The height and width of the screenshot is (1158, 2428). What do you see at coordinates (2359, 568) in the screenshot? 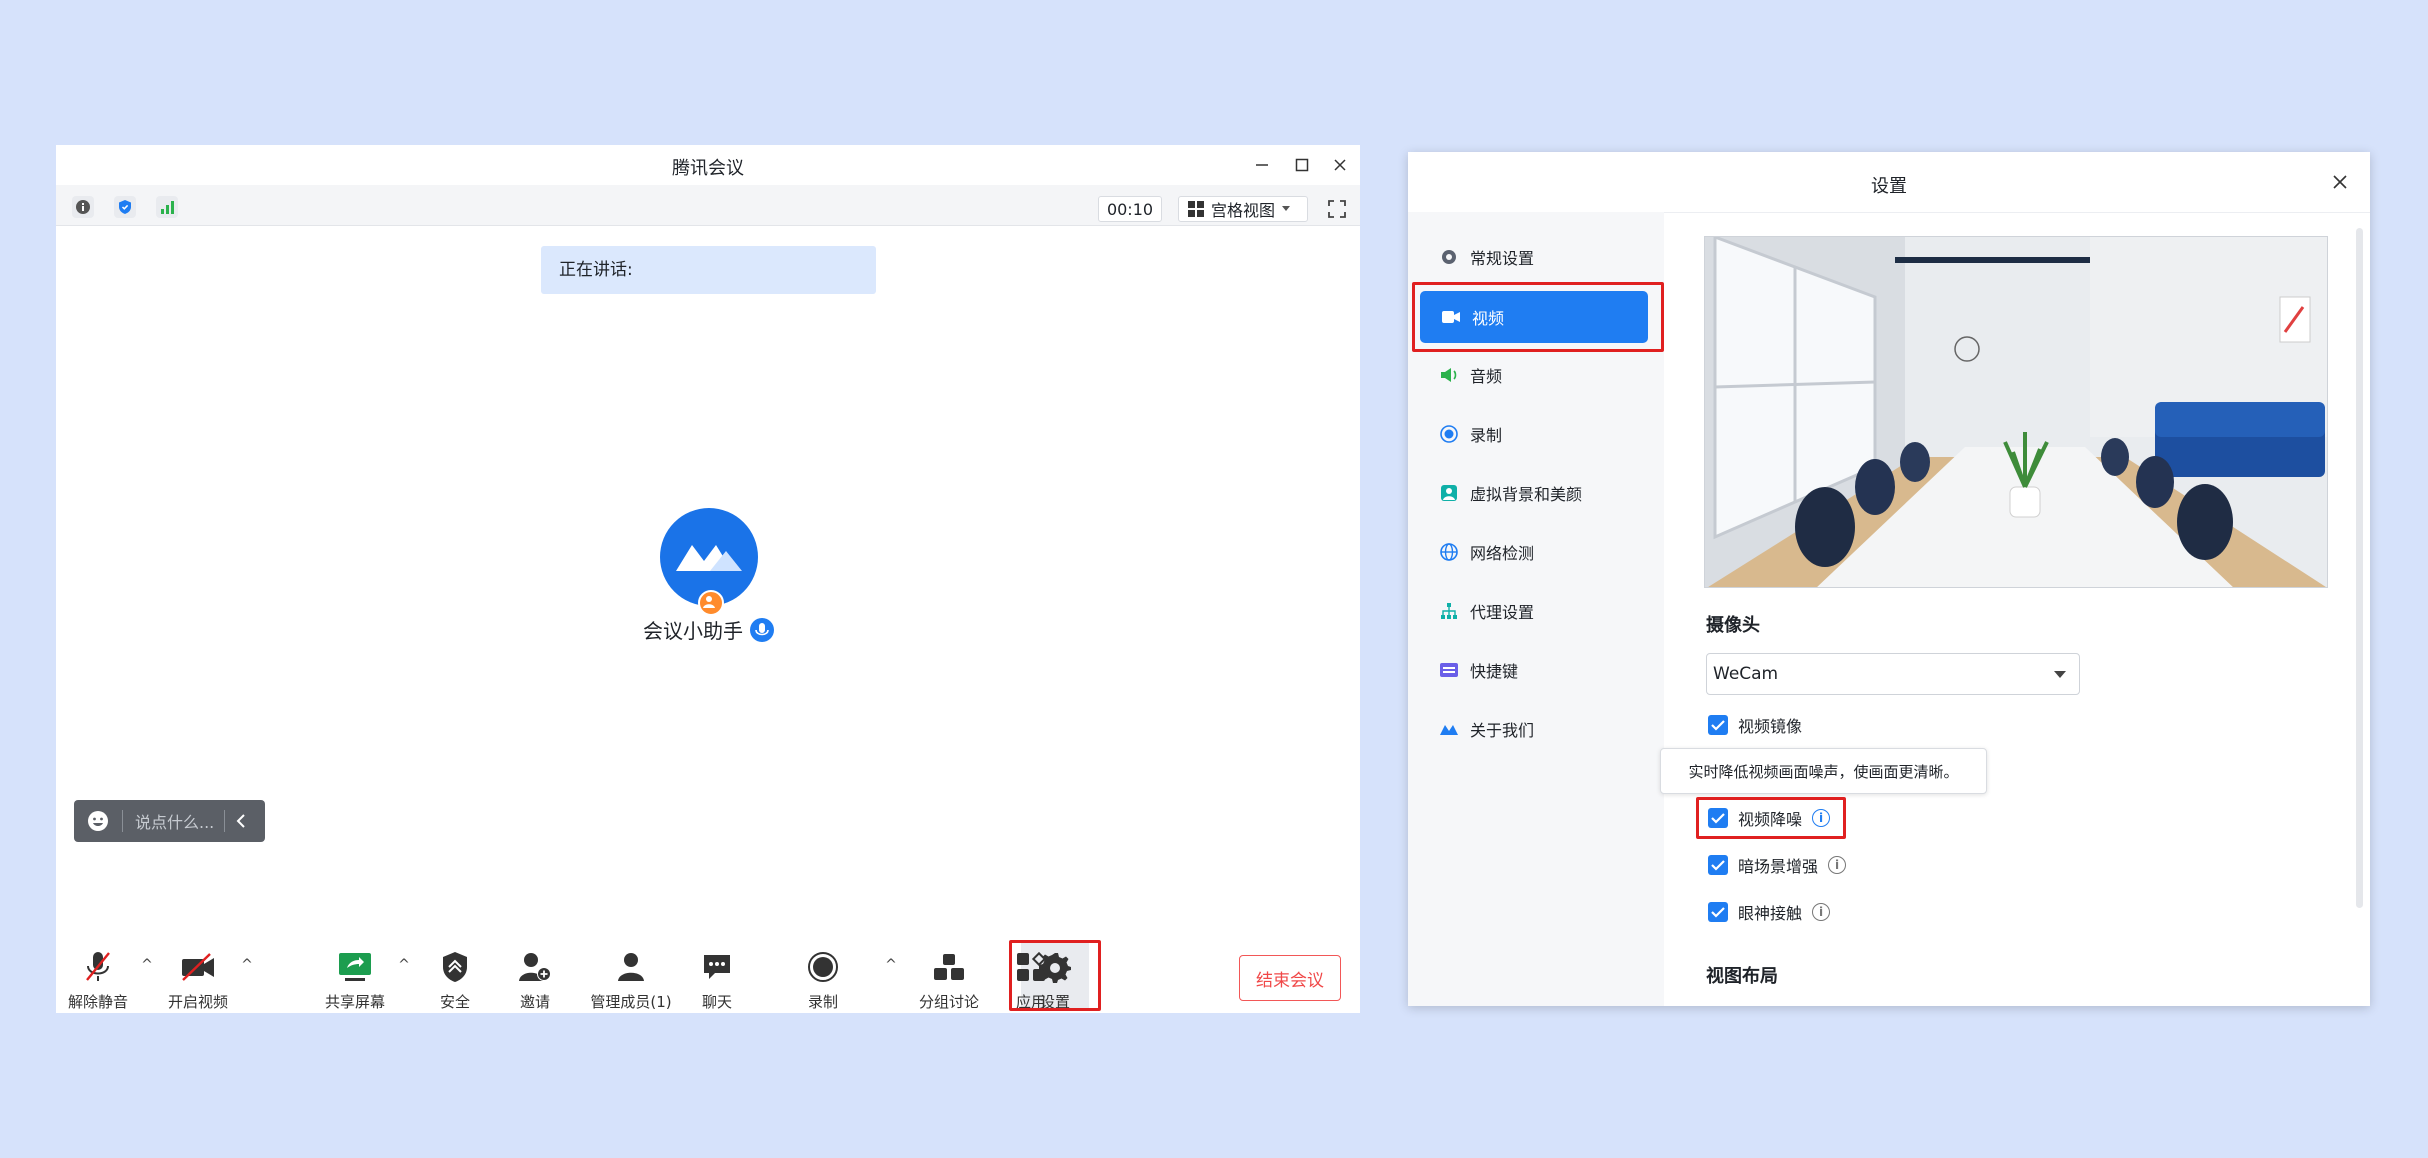
I see `settings-scrollbar` at bounding box center [2359, 568].